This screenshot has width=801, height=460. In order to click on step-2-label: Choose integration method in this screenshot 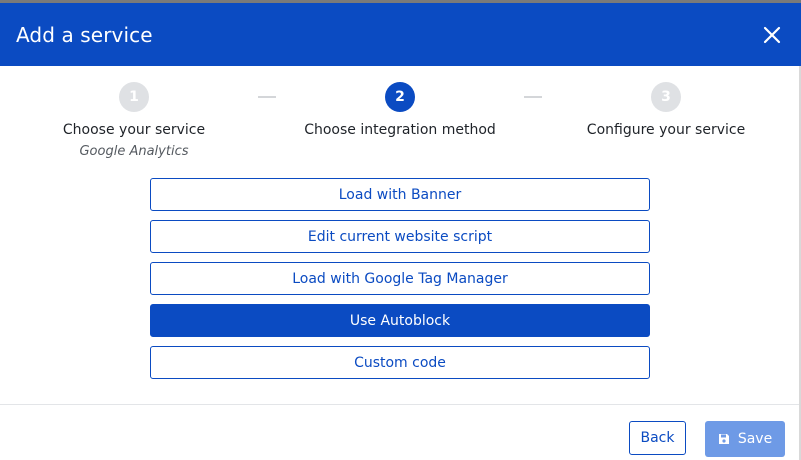, I will do `click(400, 130)`.